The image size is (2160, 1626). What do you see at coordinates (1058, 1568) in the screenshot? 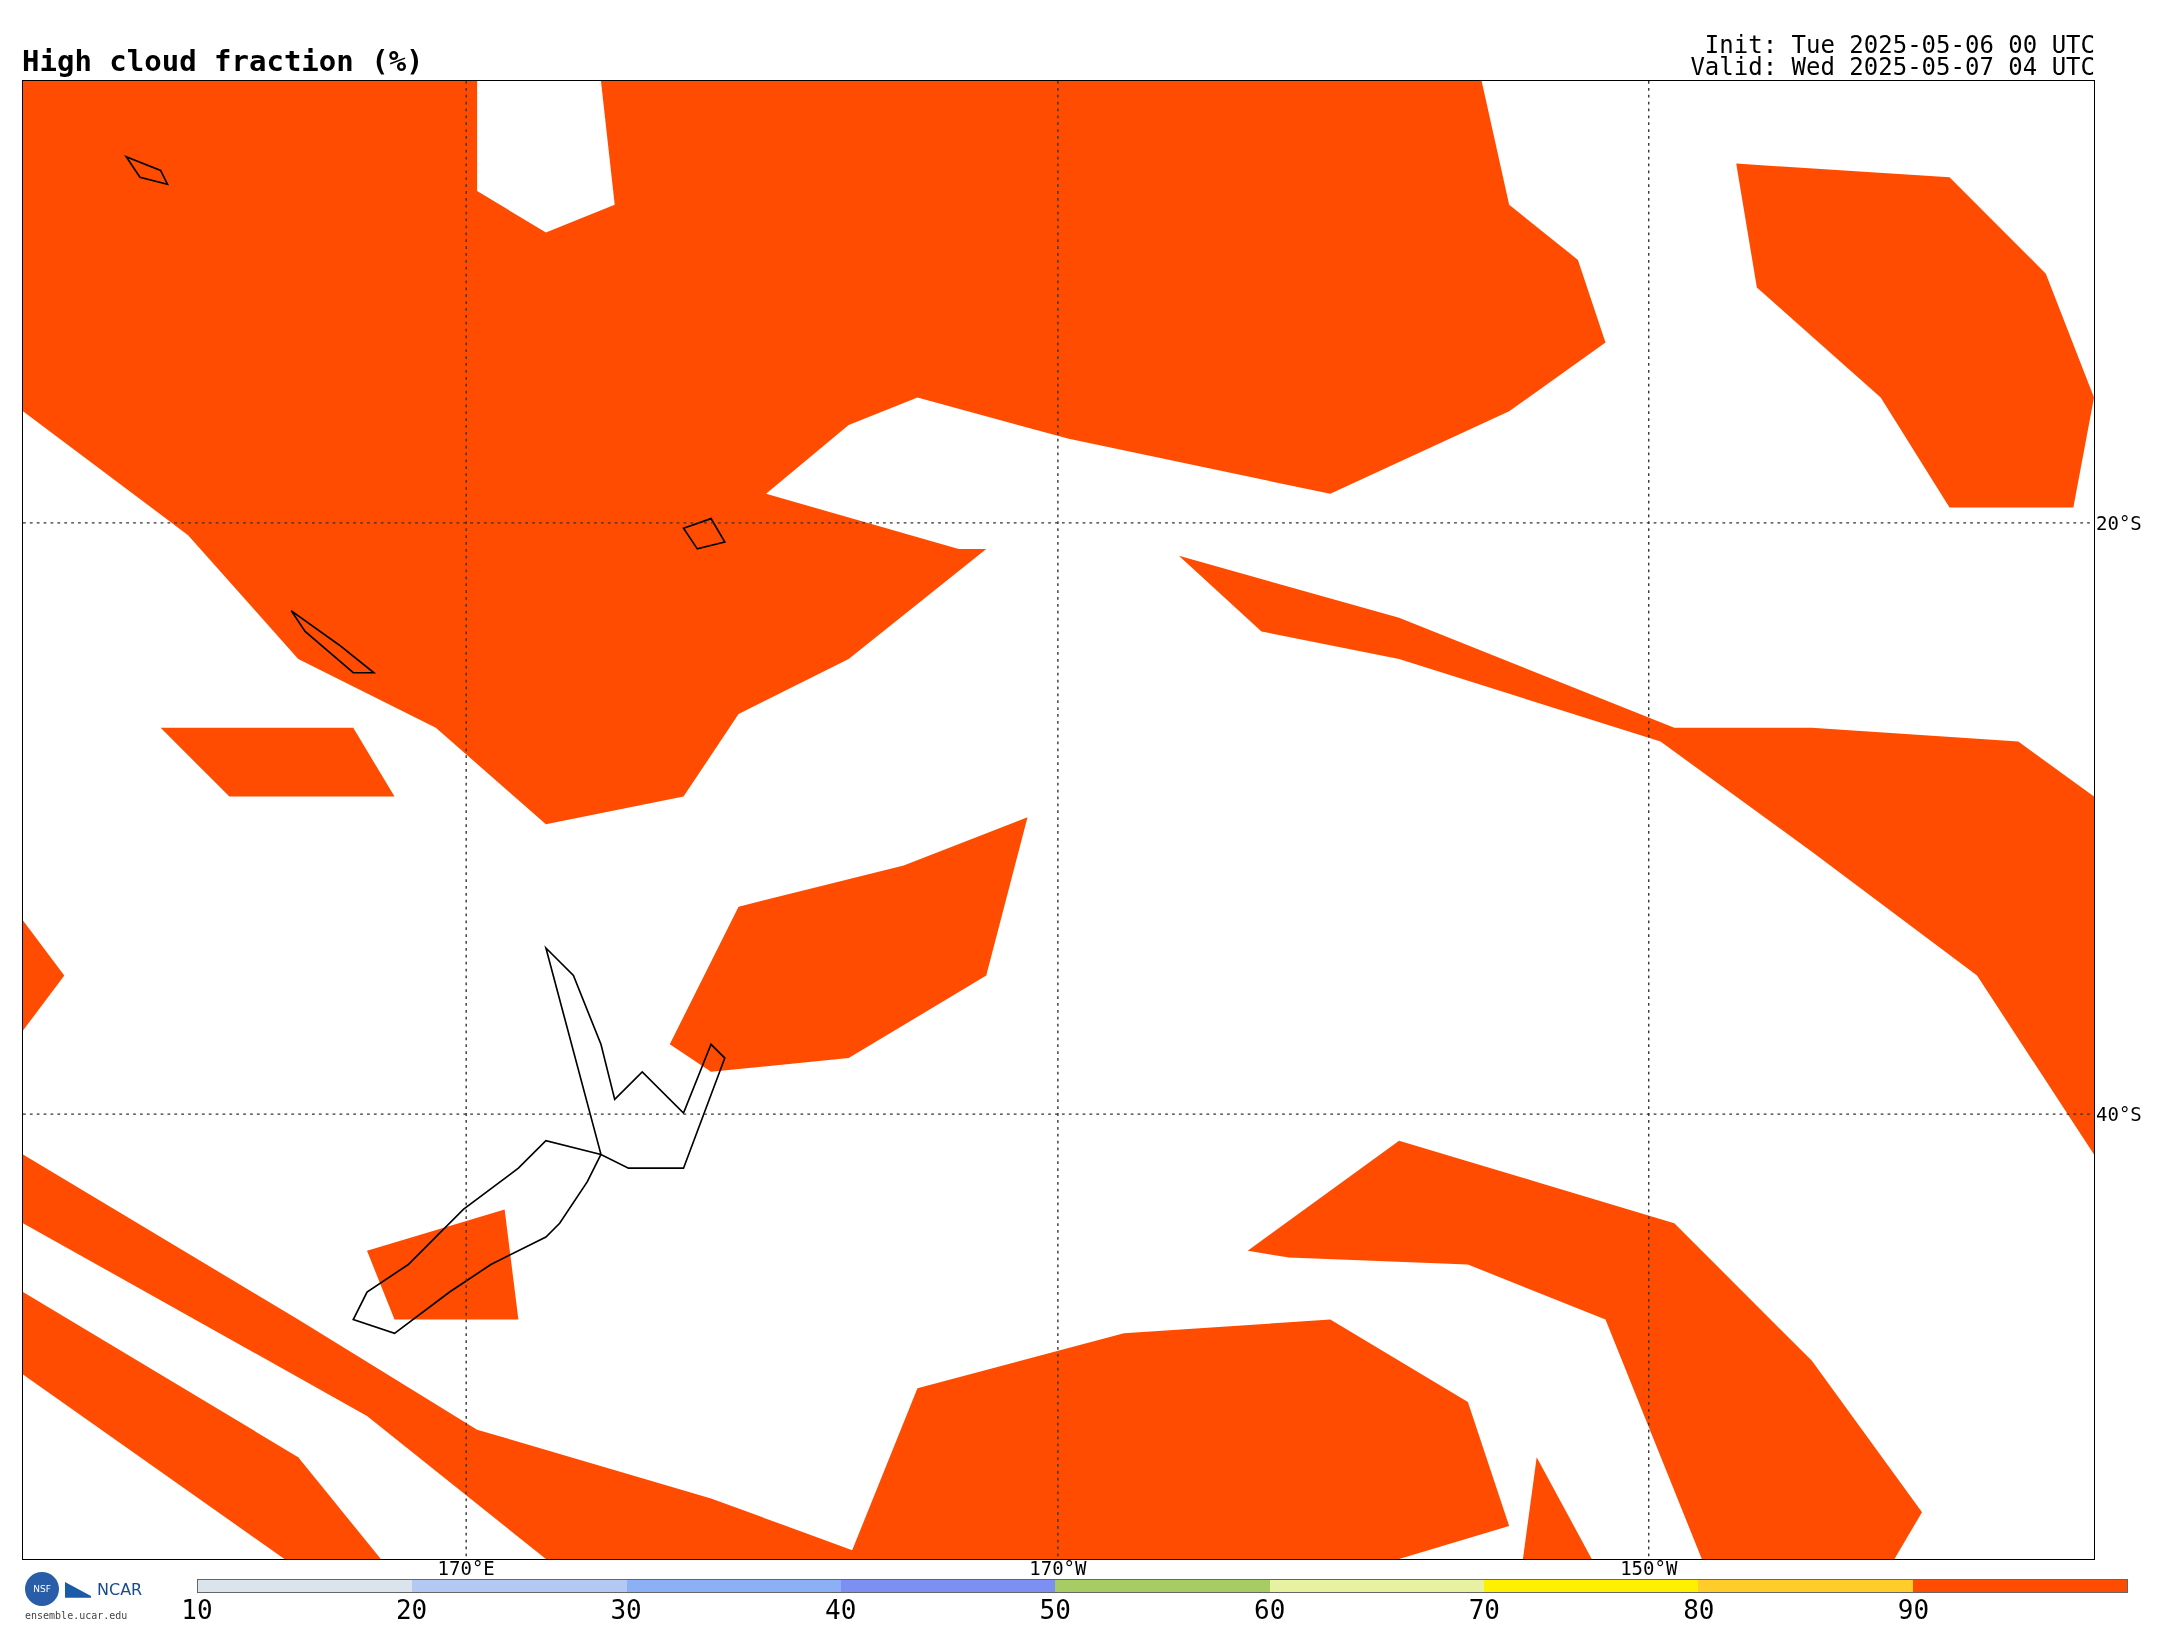
I see `longitude-label: 170°W` at bounding box center [1058, 1568].